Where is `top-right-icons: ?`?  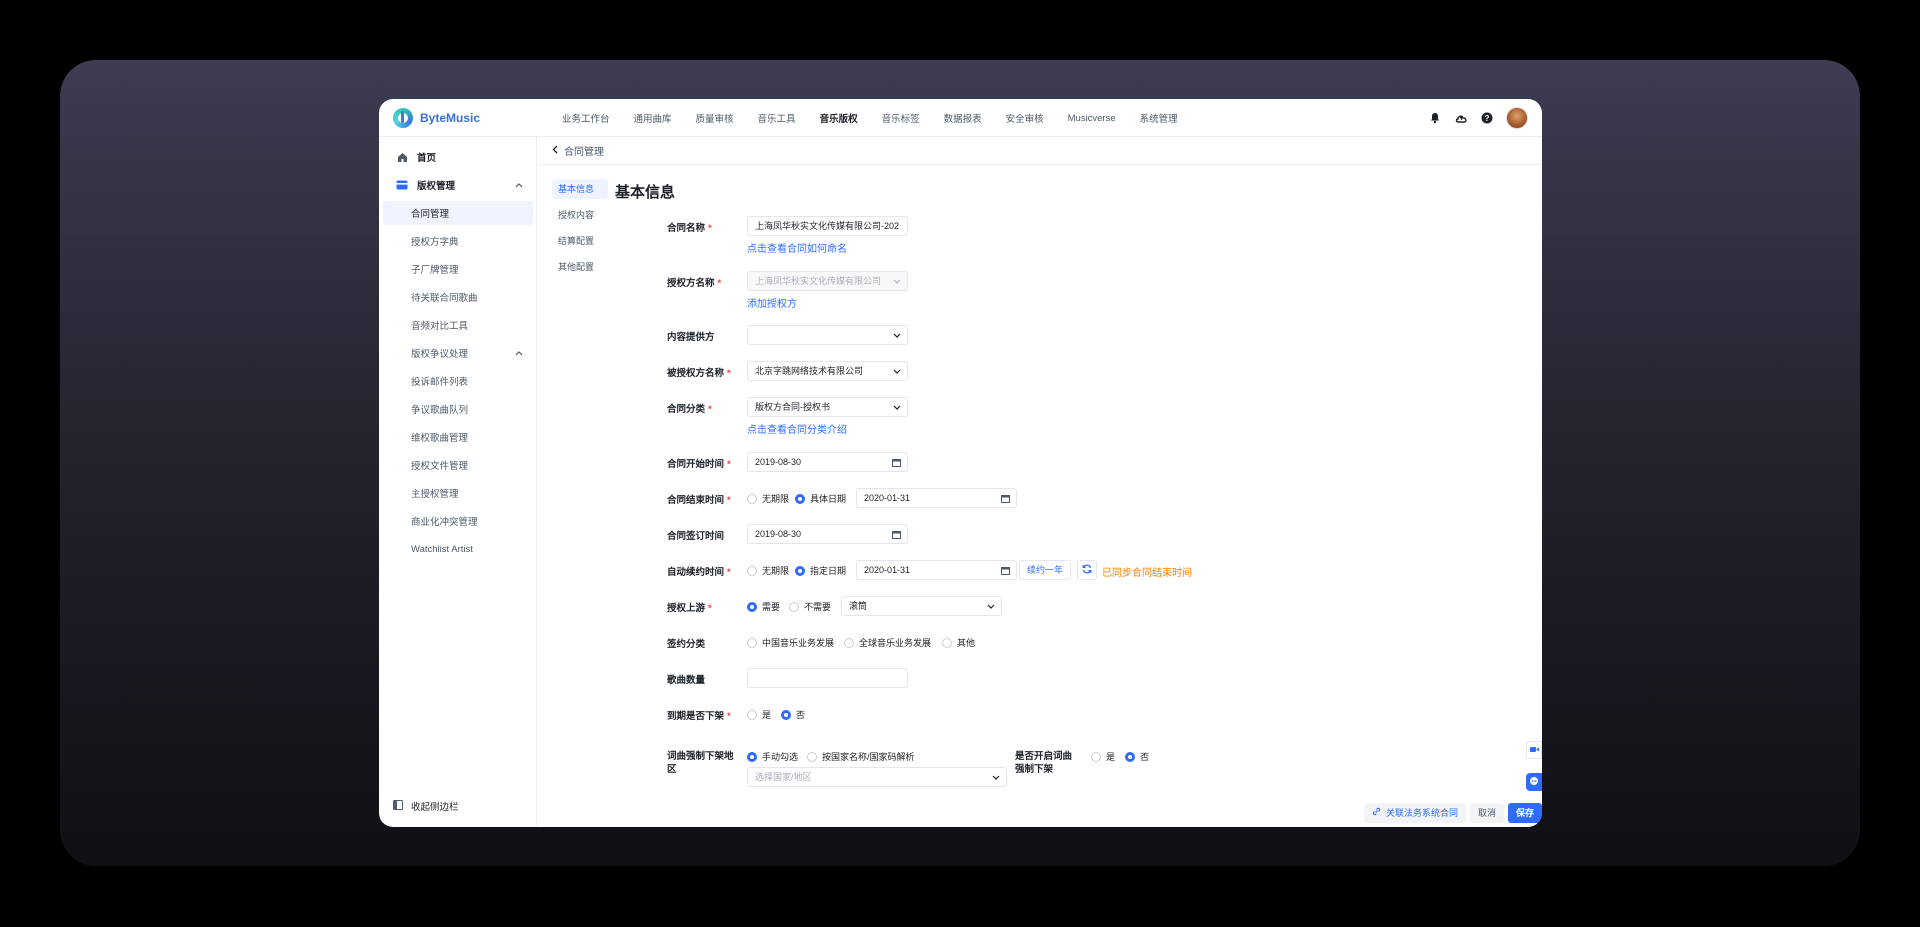 top-right-icons: ? is located at coordinates (1472, 118).